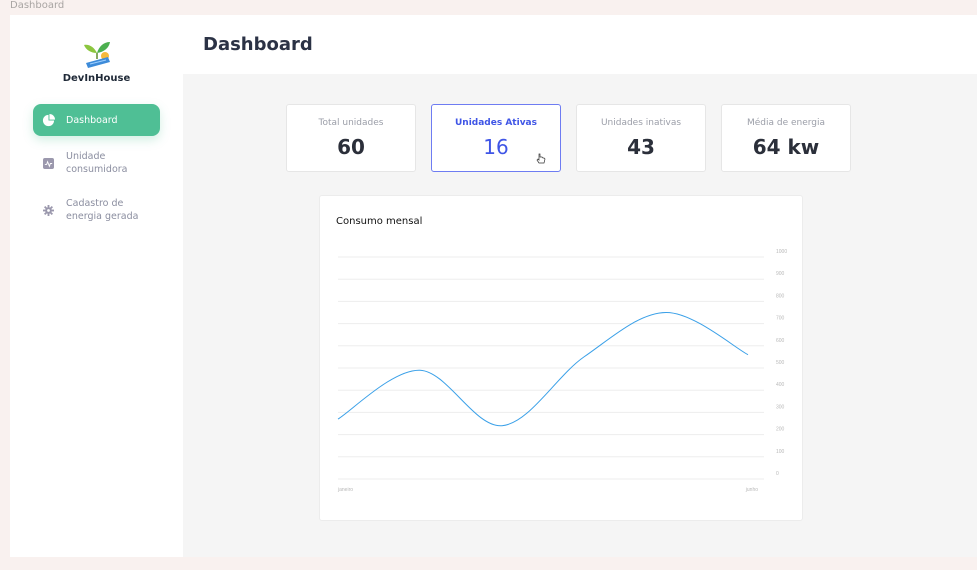 Image resolution: width=977 pixels, height=570 pixels. Describe the element at coordinates (780, 407) in the screenshot. I see `y-tick-label: 300` at that location.